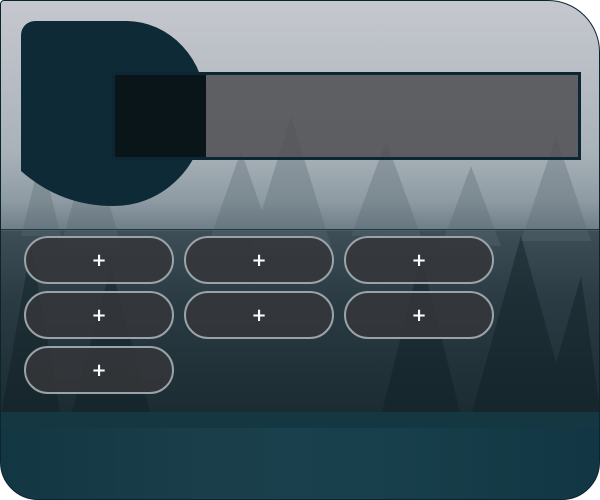 This screenshot has height=500, width=600. Describe the element at coordinates (300, 420) in the screenshot. I see `bottom-divider` at that location.